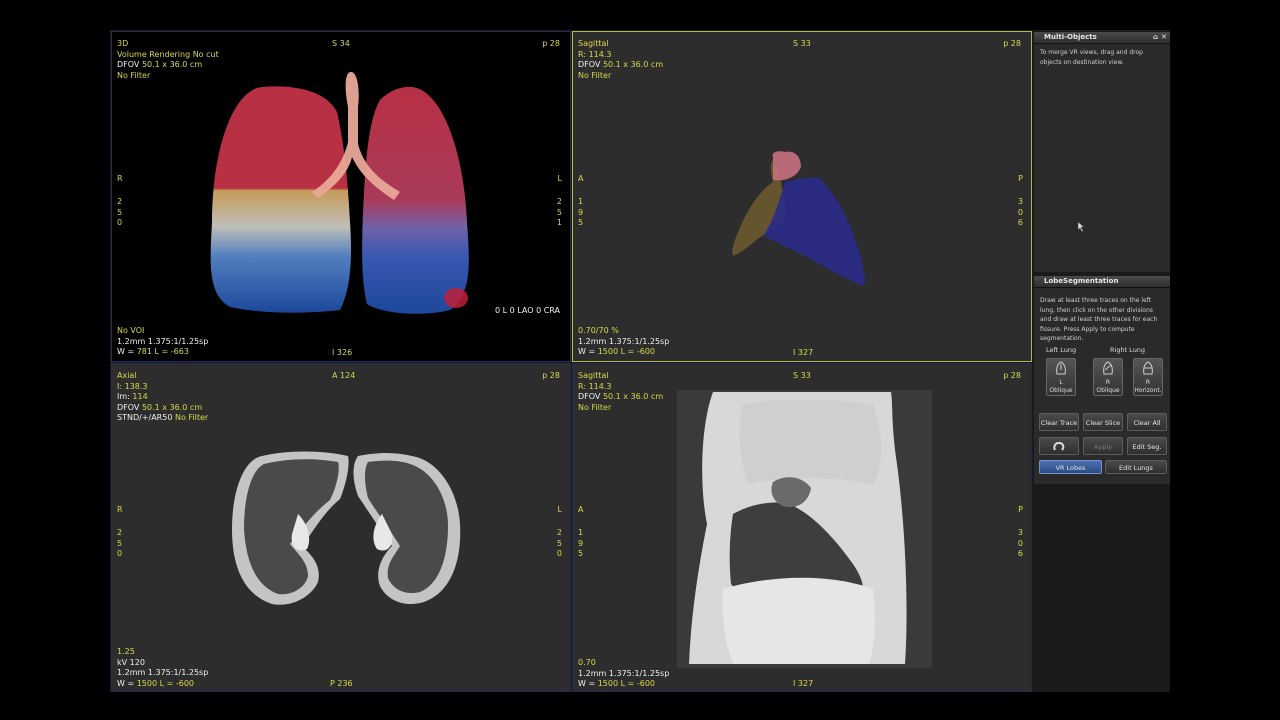 This screenshot has width=1280, height=720. I want to click on panel-title: Multi-Objects, so click(1070, 37).